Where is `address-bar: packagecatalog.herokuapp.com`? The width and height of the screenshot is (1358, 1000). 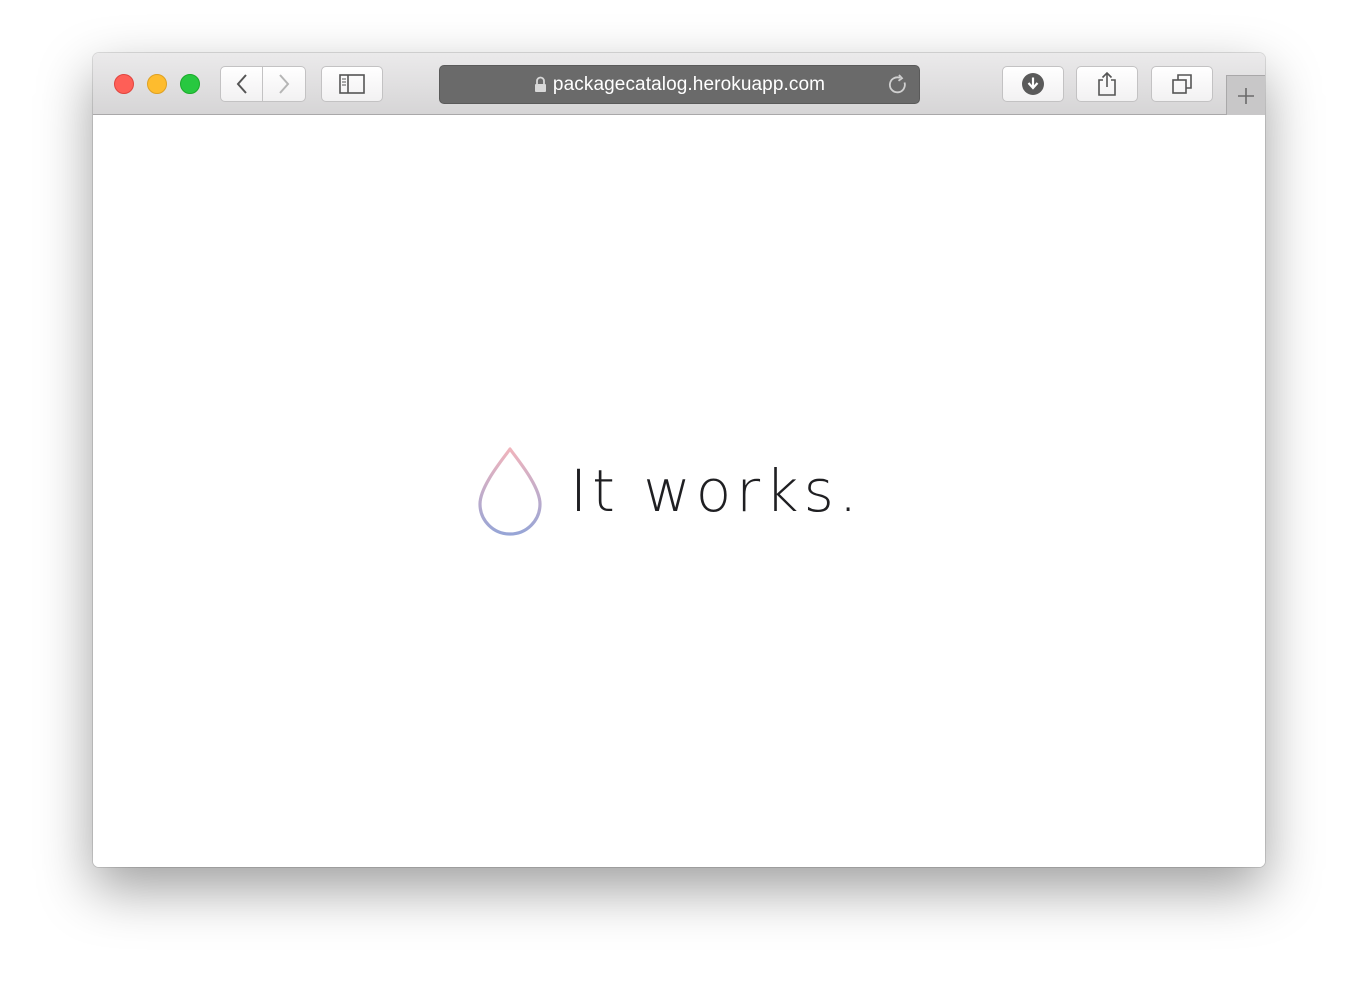
address-bar: packagecatalog.herokuapp.com is located at coordinates (679, 84).